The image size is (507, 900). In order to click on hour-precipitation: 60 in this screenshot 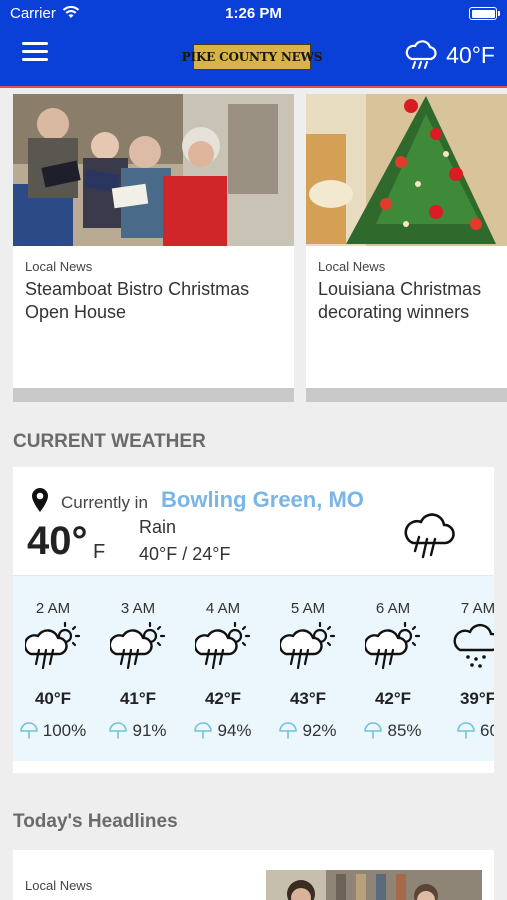, I will do `click(466, 731)`.